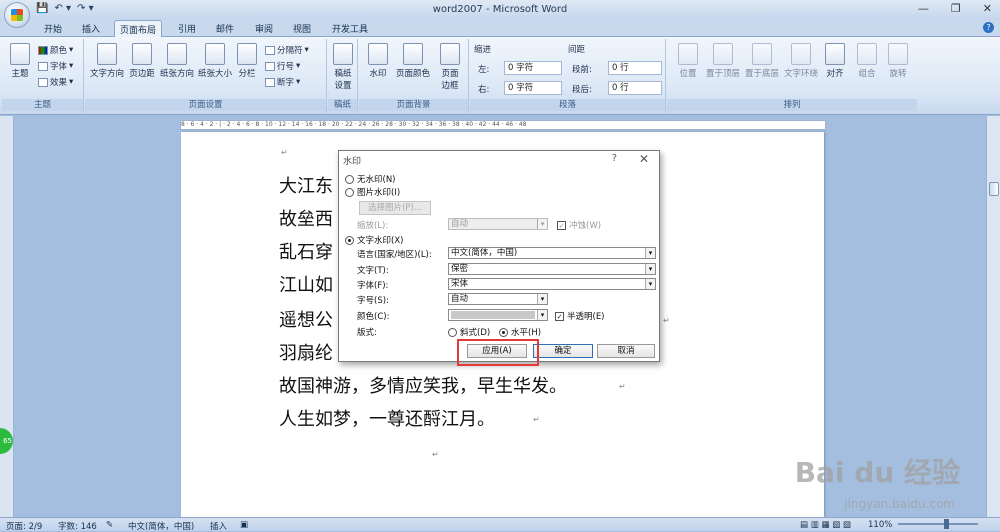 The image size is (1000, 532). Describe the element at coordinates (503, 332) in the screenshot. I see `radio-horizontal` at that location.